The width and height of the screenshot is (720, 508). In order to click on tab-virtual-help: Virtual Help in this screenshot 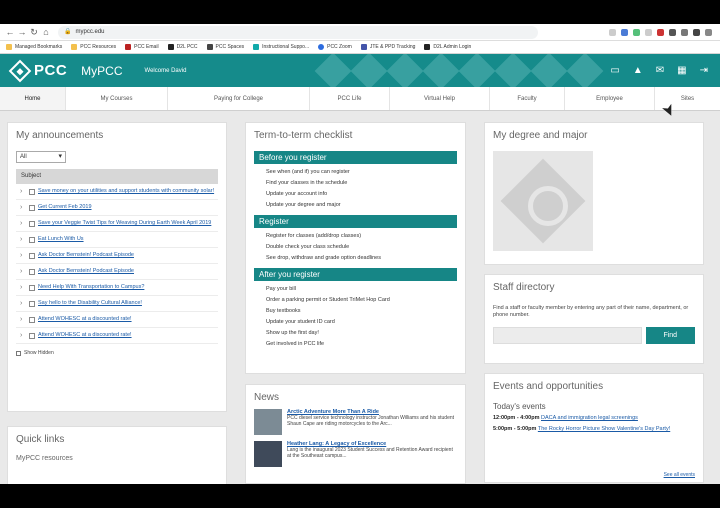, I will do `click(440, 98)`.